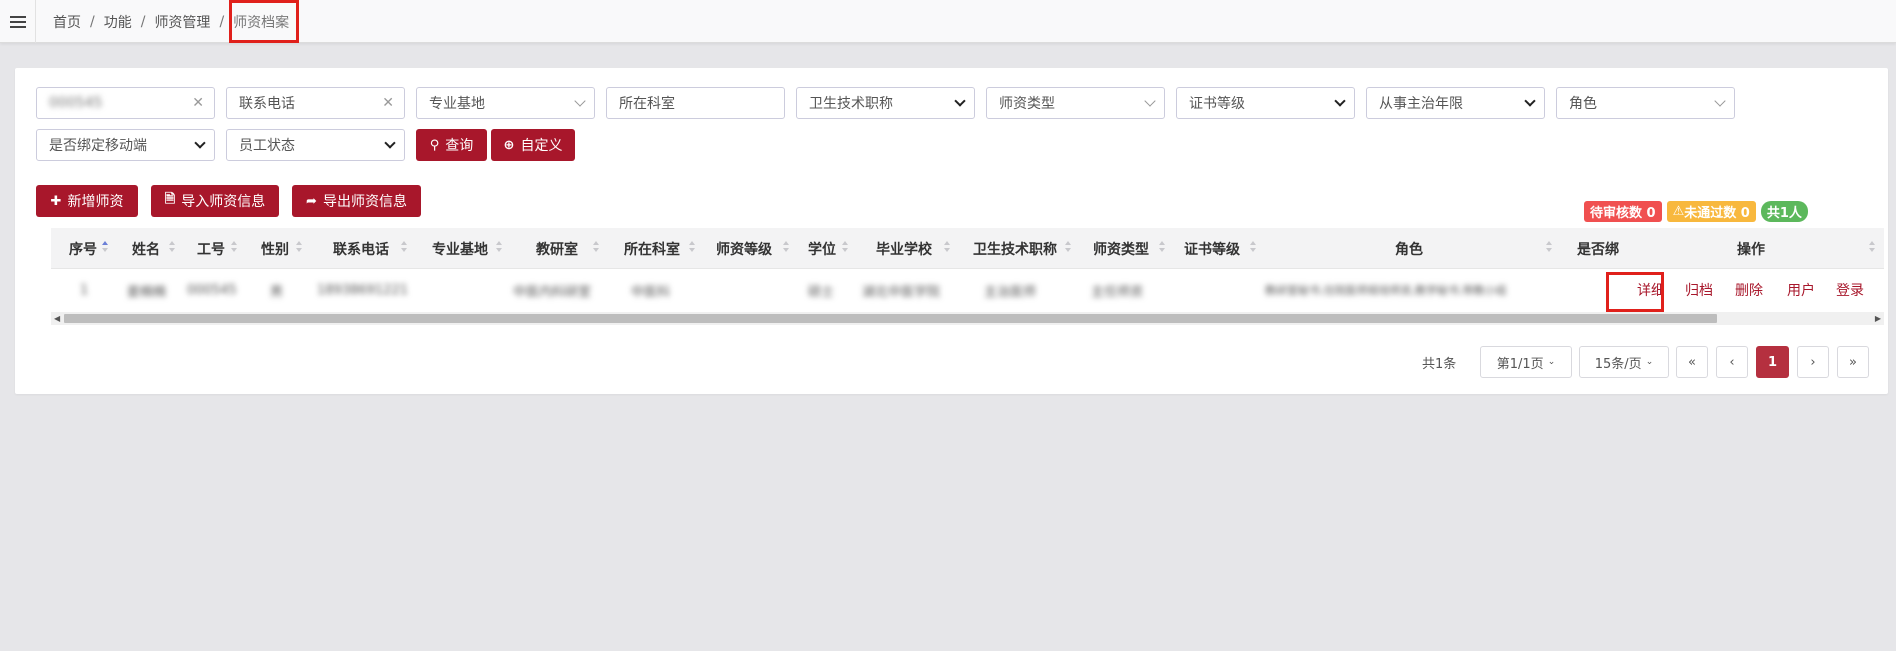 Image resolution: width=1896 pixels, height=651 pixels. I want to click on phone-placeholder: 联系电话, so click(267, 104).